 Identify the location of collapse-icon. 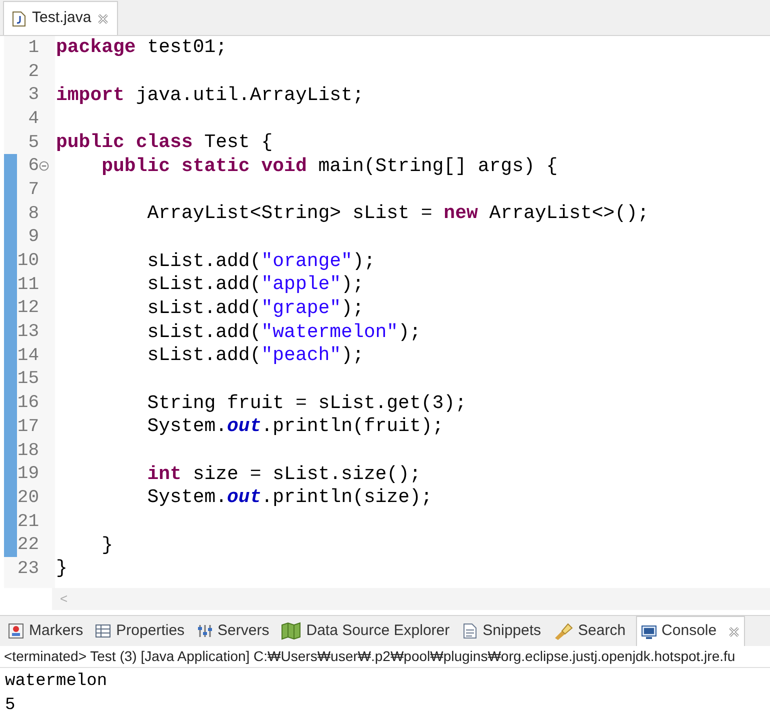
(44, 166).